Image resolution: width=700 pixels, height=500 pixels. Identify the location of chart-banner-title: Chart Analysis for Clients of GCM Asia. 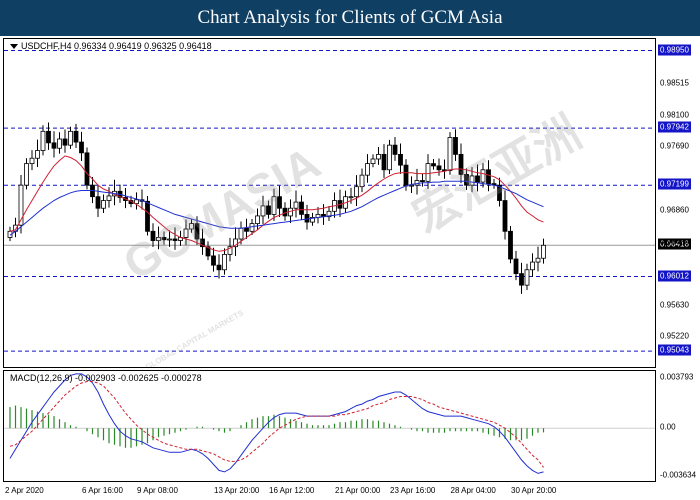
(350, 18).